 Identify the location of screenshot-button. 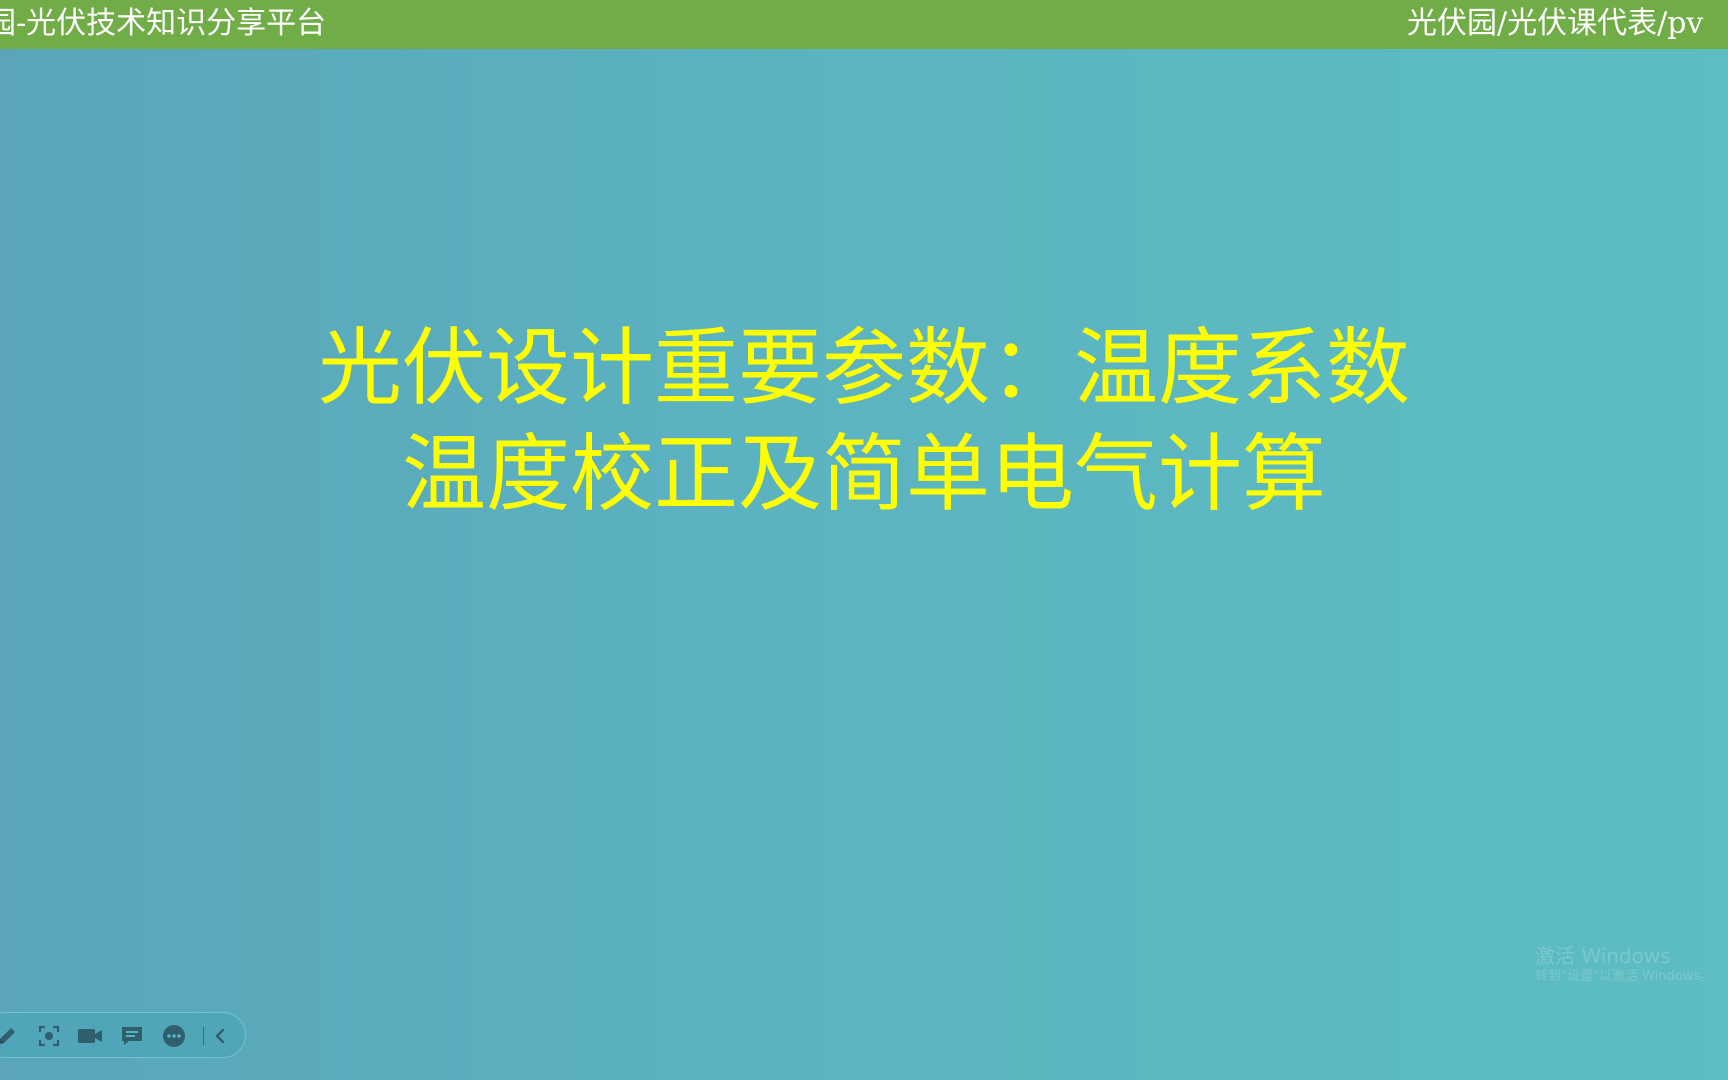
(49, 1036).